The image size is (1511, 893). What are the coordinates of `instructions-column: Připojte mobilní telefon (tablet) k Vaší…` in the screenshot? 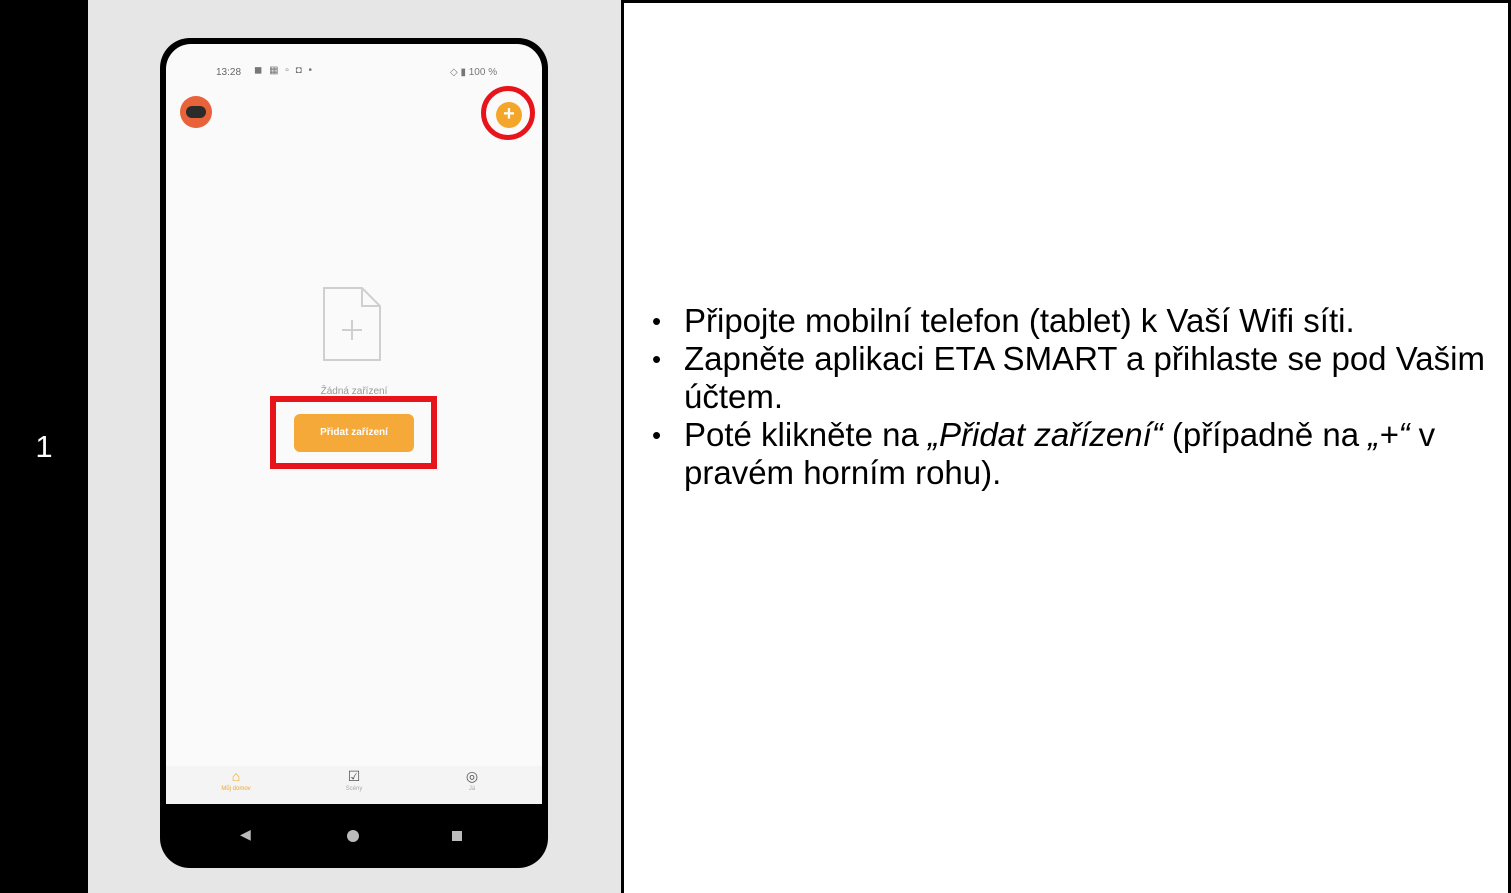 It's located at (1070, 397).